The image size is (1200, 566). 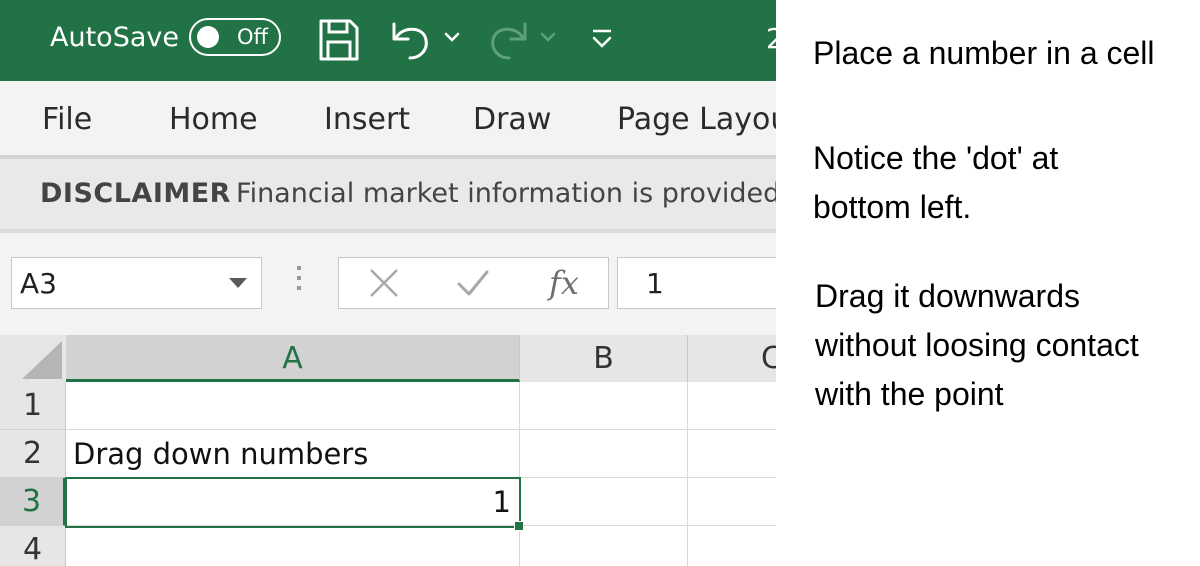 I want to click on formula-buttons: fx, so click(x=473, y=283).